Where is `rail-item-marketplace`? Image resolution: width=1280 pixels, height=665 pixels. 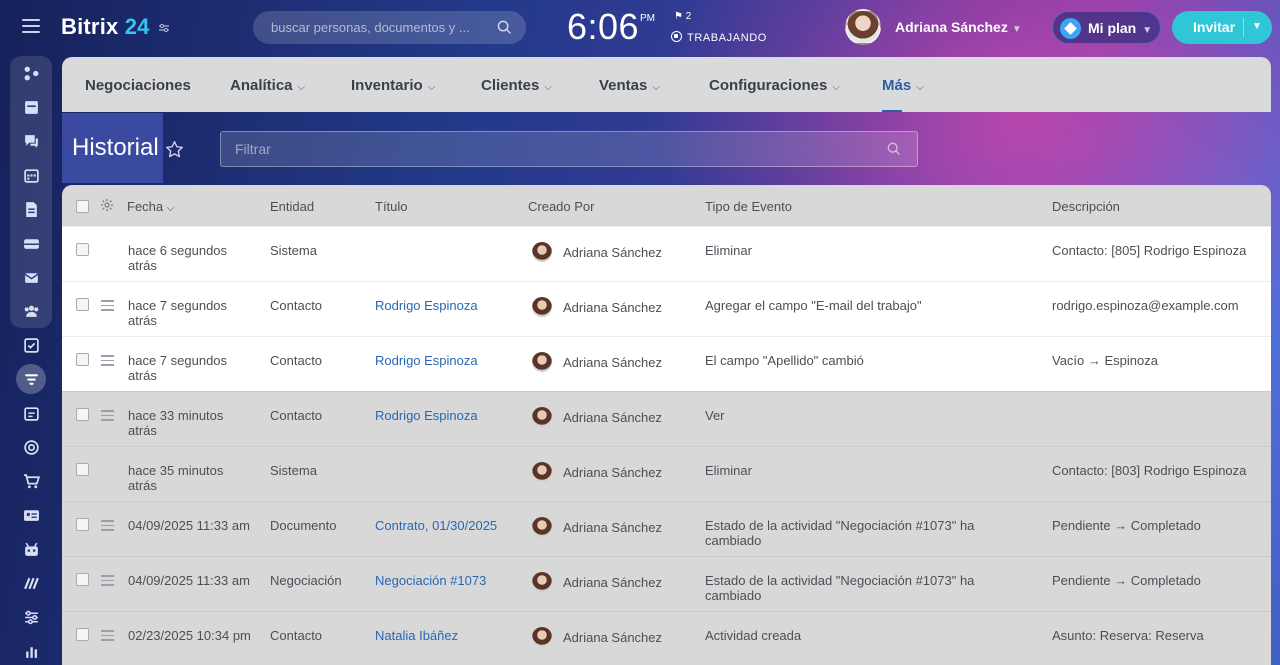 rail-item-marketplace is located at coordinates (31, 583).